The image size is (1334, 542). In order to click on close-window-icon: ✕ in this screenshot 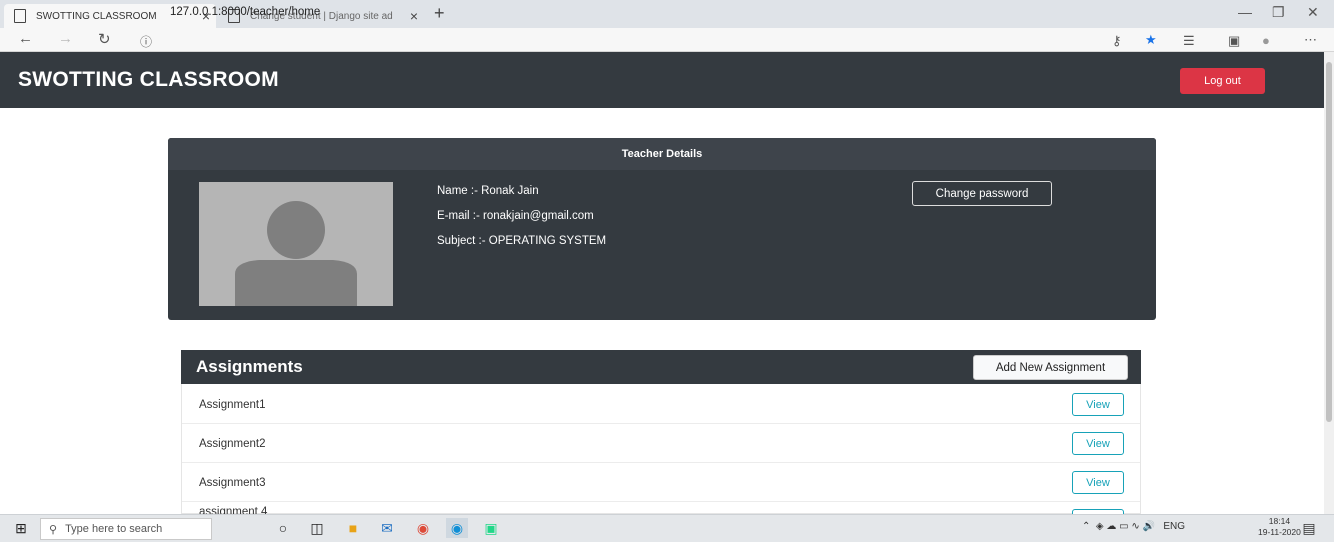, I will do `click(1313, 12)`.